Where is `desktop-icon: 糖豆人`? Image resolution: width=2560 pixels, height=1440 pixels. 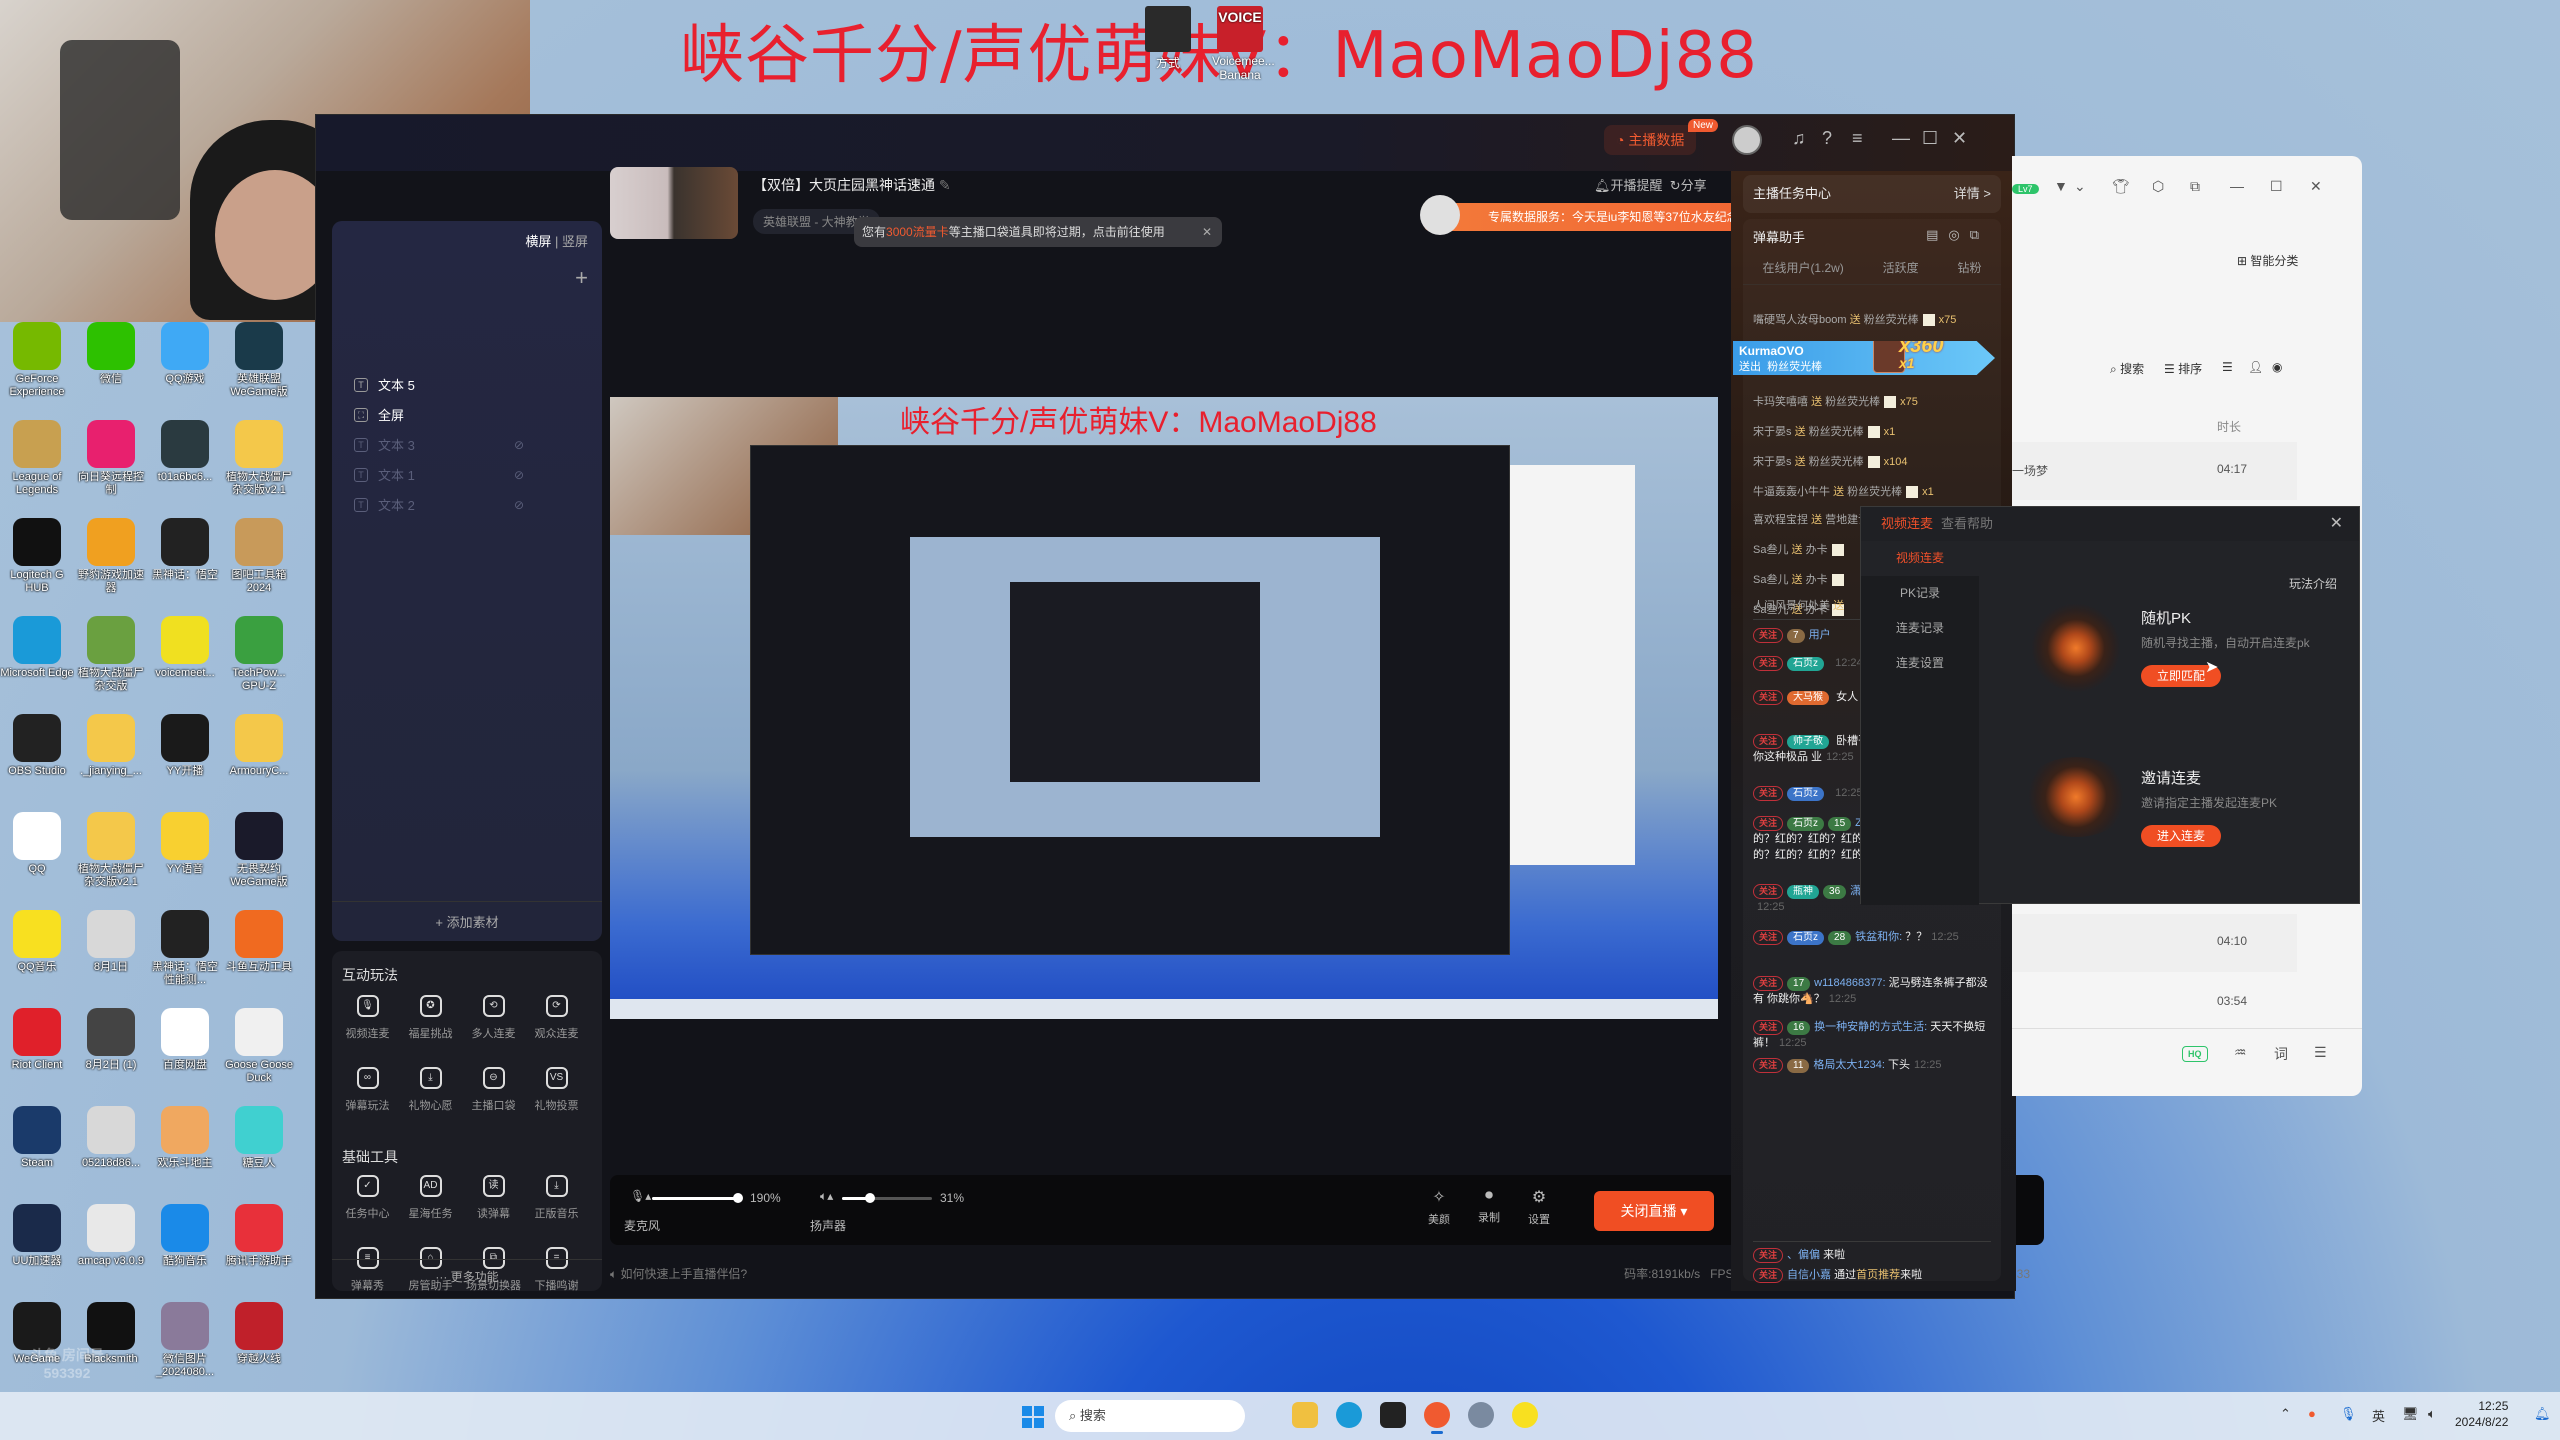 desktop-icon: 糖豆人 is located at coordinates (259, 1151).